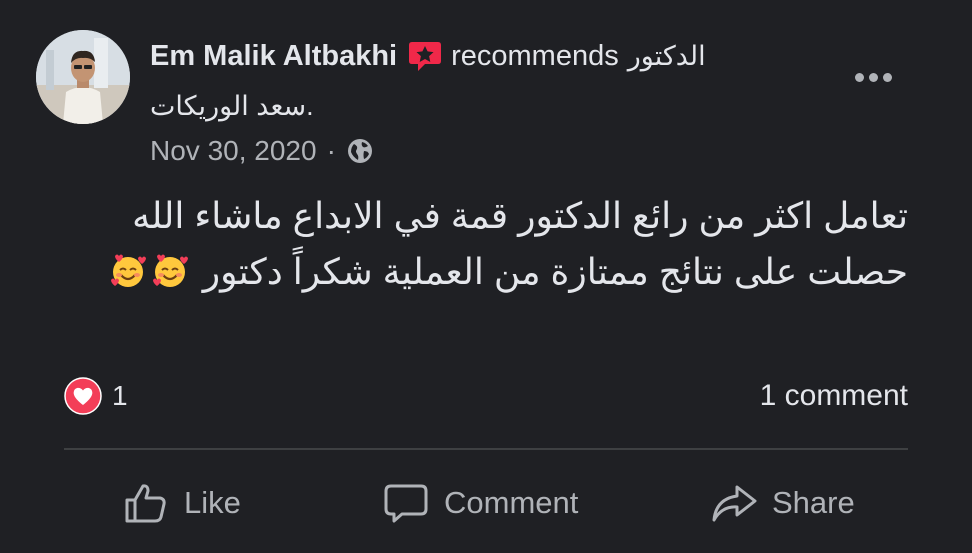 The image size is (972, 553). I want to click on more-options-button, so click(873, 77).